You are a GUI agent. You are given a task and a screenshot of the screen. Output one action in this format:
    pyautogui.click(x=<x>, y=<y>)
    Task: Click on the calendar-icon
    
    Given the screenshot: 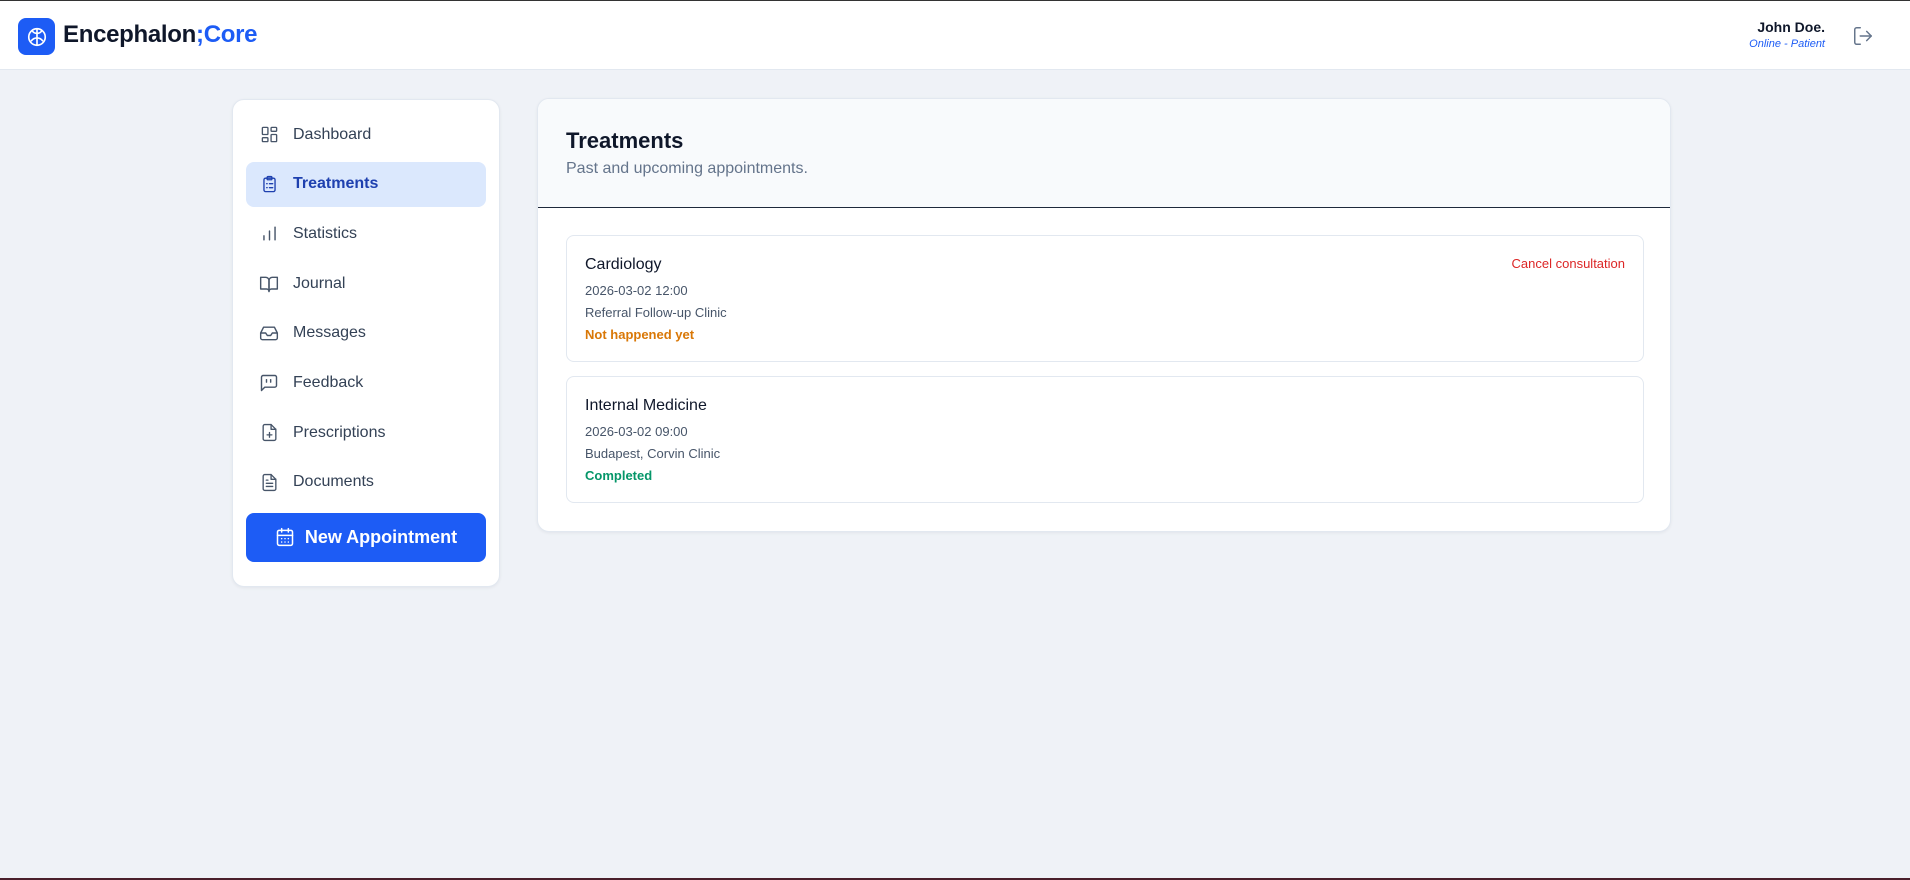 What is the action you would take?
    pyautogui.click(x=285, y=537)
    